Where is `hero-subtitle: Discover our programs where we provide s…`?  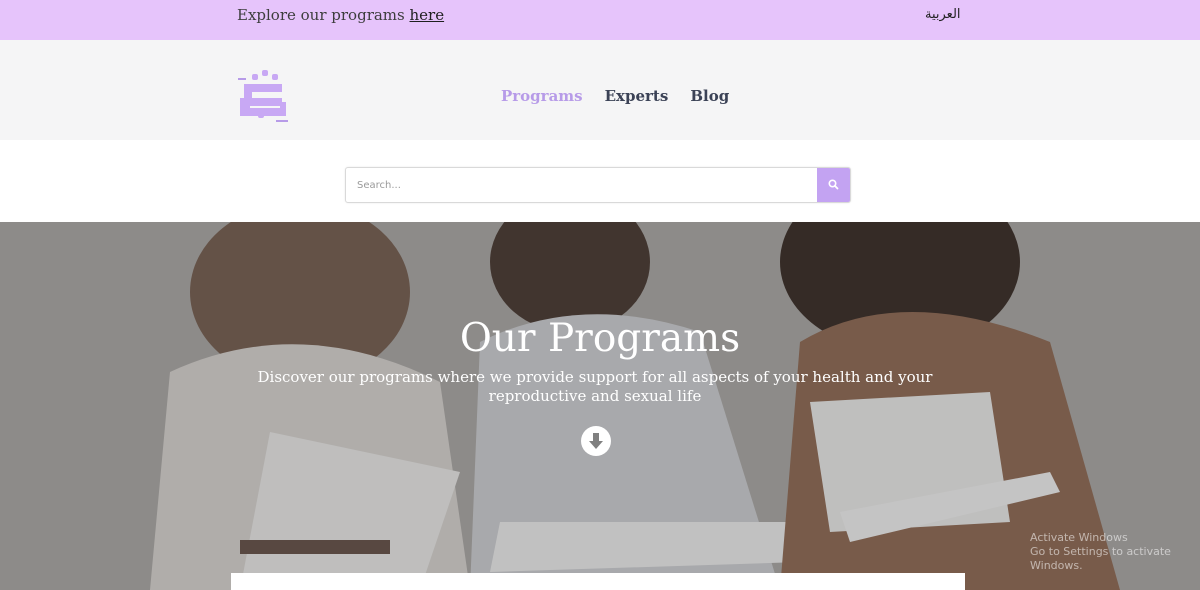
hero-subtitle: Discover our programs where we provide s… is located at coordinates (595, 386).